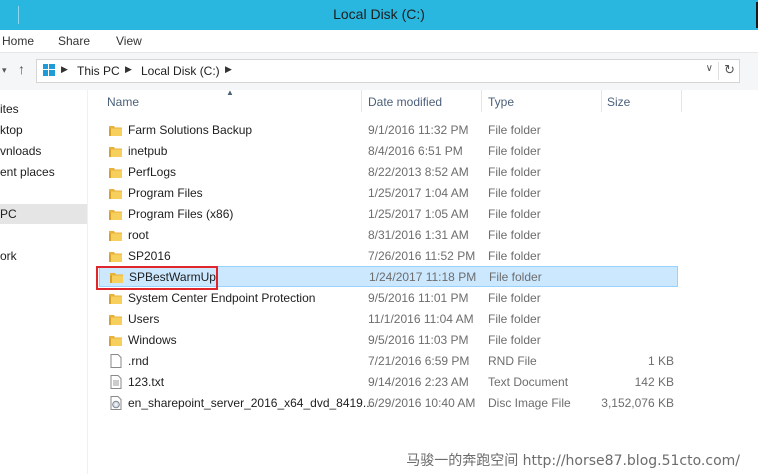 This screenshot has width=758, height=474. I want to click on nav-item-downloads: vnloads, so click(20, 151).